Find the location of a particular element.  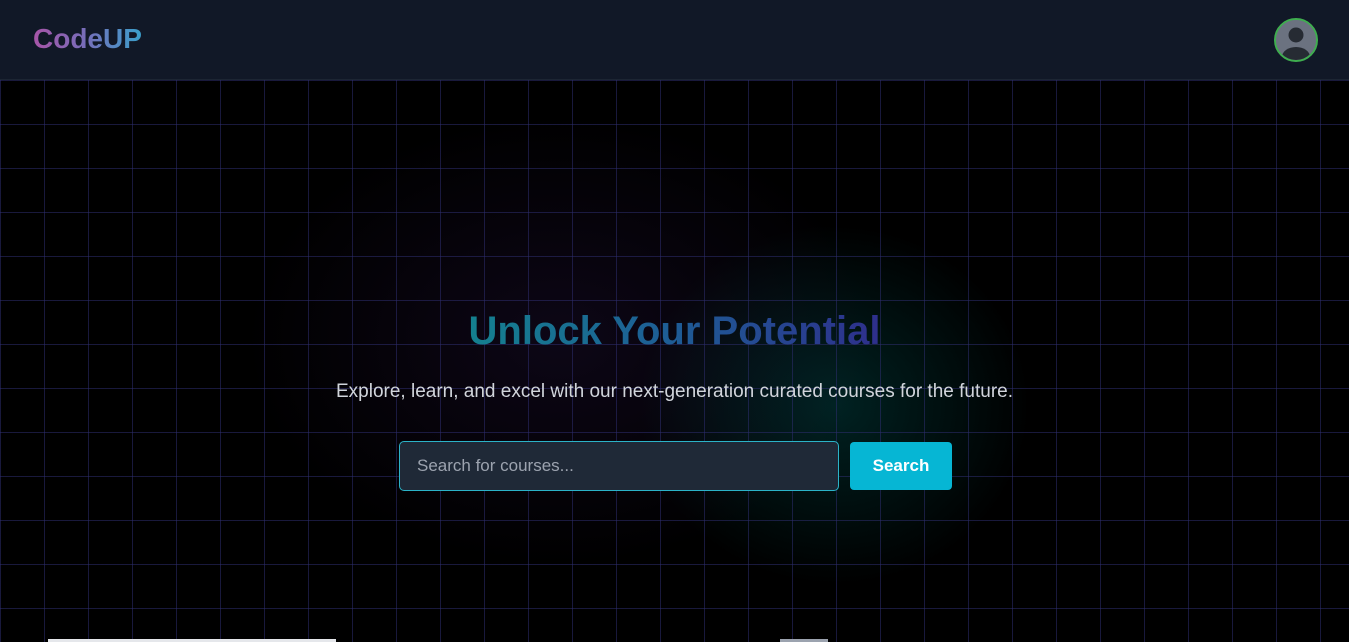

navbar: CodeUP is located at coordinates (674, 40).